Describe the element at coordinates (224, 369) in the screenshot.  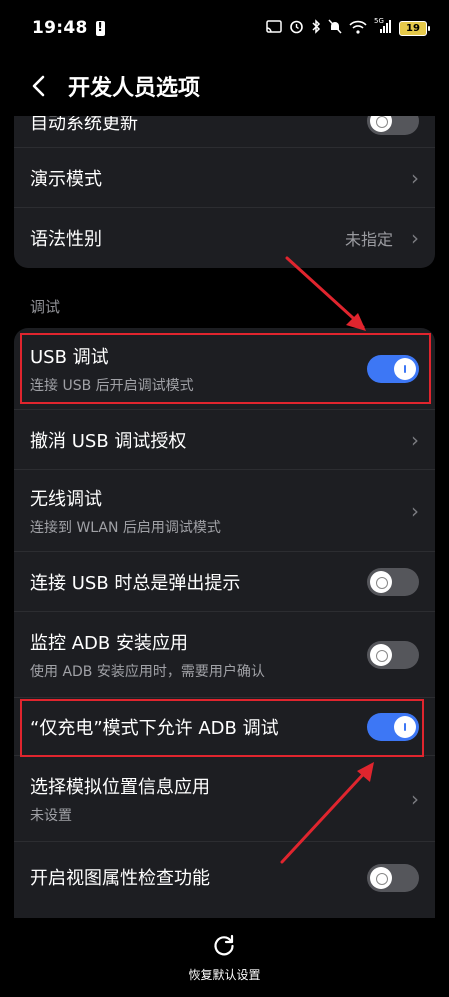
I see `usb-debugging-row: USB 调试 连接 USB 后开启调试模式` at that location.